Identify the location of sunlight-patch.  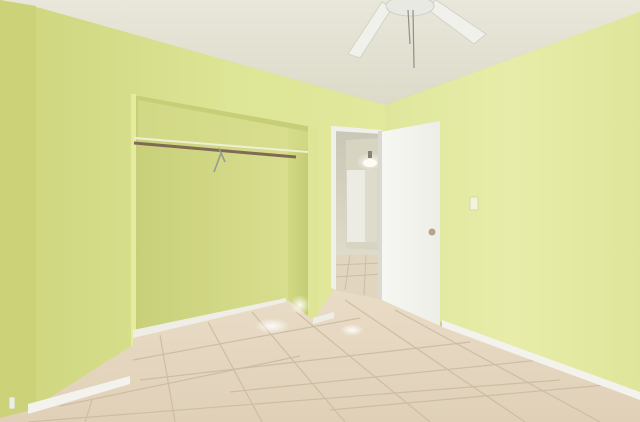
(272, 326).